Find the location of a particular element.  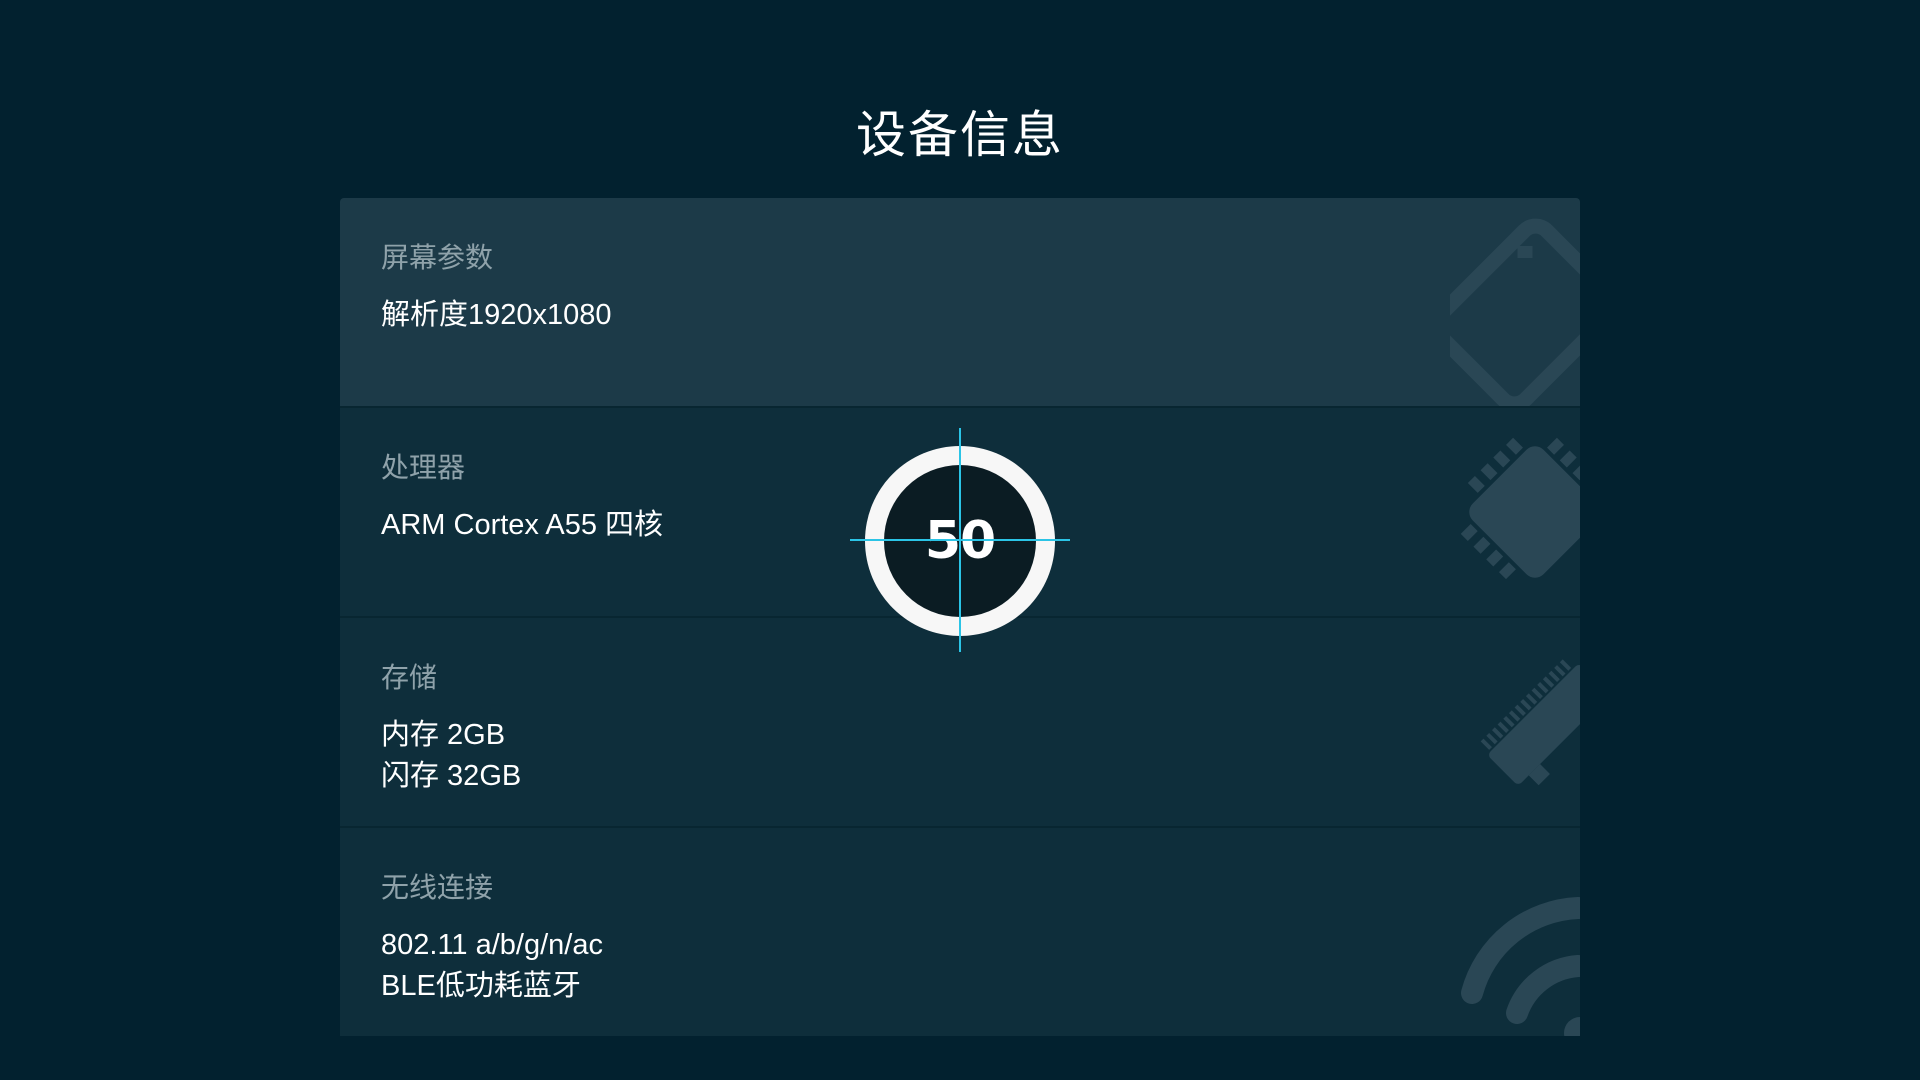

row-label: 处理器 is located at coordinates (423, 467).